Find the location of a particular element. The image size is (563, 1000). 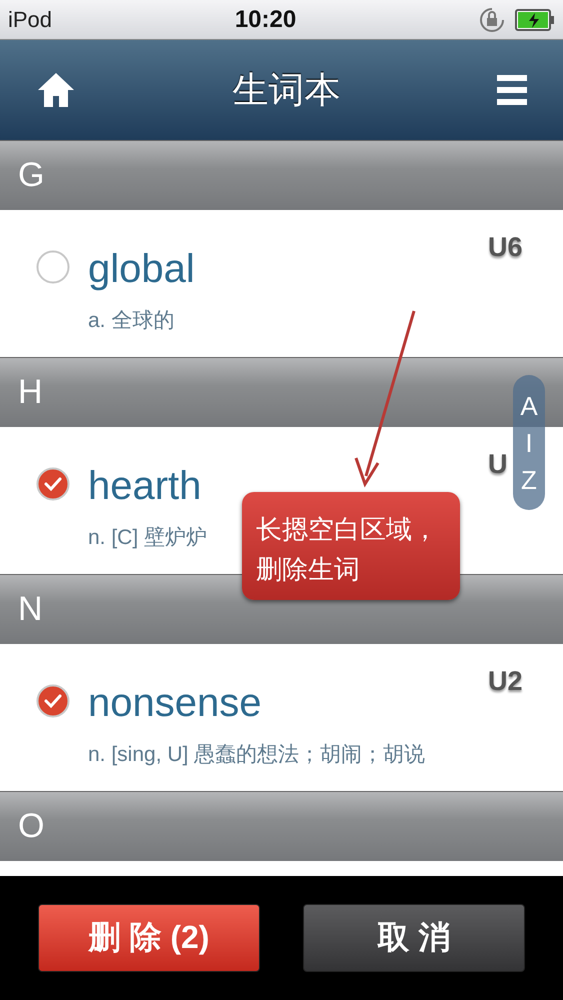

unit-label: U is located at coordinates (498, 464).